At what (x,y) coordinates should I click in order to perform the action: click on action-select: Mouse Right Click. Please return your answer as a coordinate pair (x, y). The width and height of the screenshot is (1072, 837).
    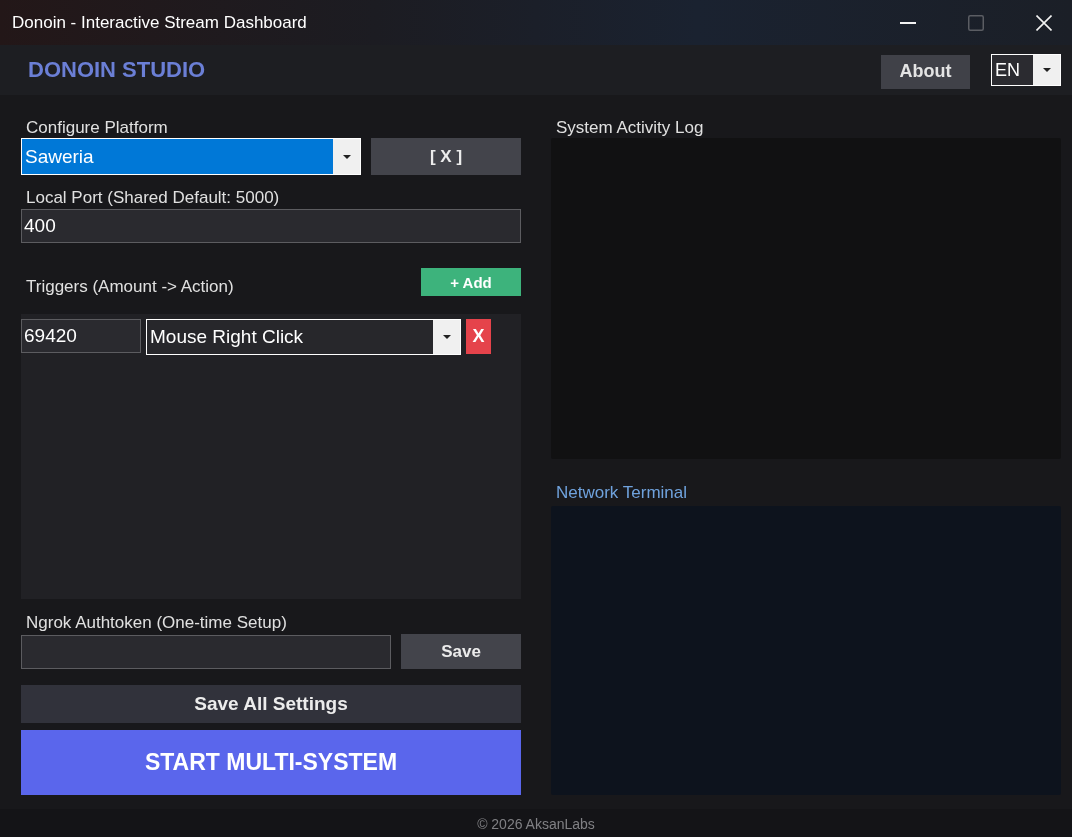
    Looking at the image, I should click on (303, 337).